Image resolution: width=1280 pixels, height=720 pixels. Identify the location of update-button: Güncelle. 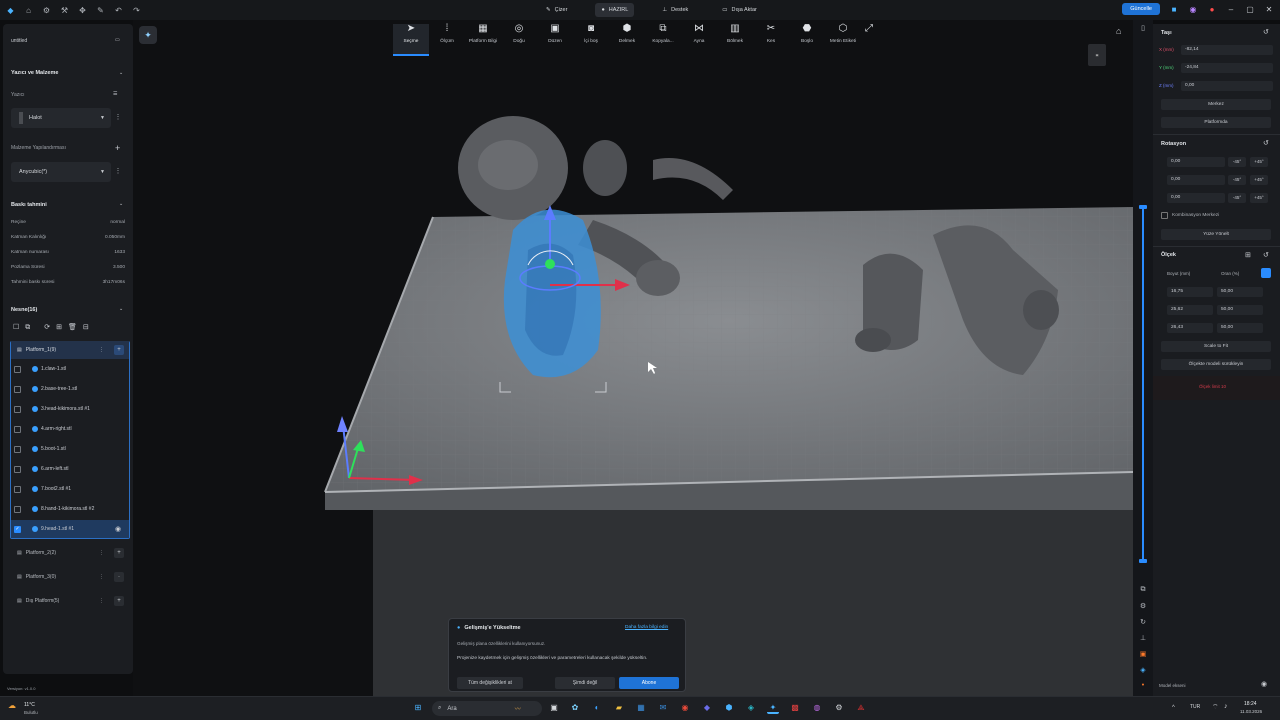
(1141, 9).